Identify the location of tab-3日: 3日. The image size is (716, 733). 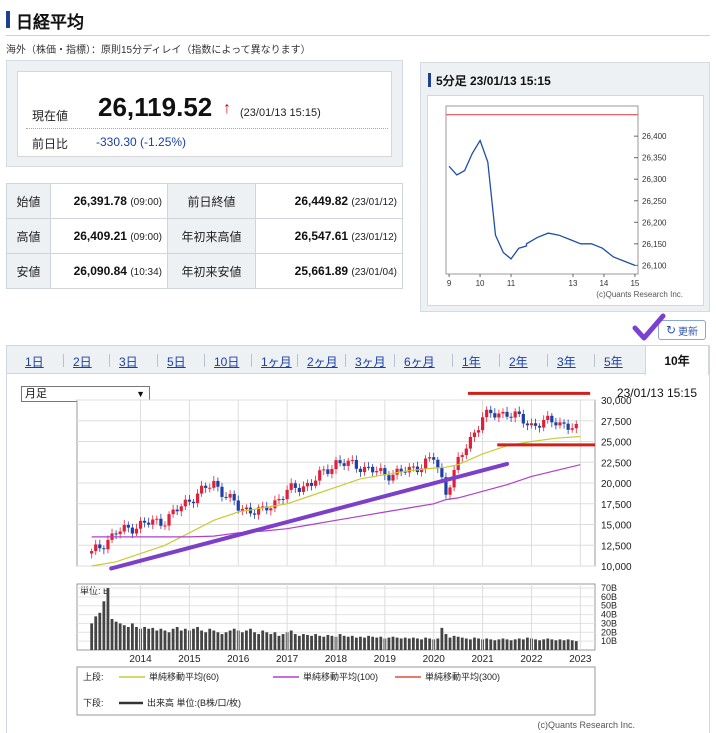
(128, 361).